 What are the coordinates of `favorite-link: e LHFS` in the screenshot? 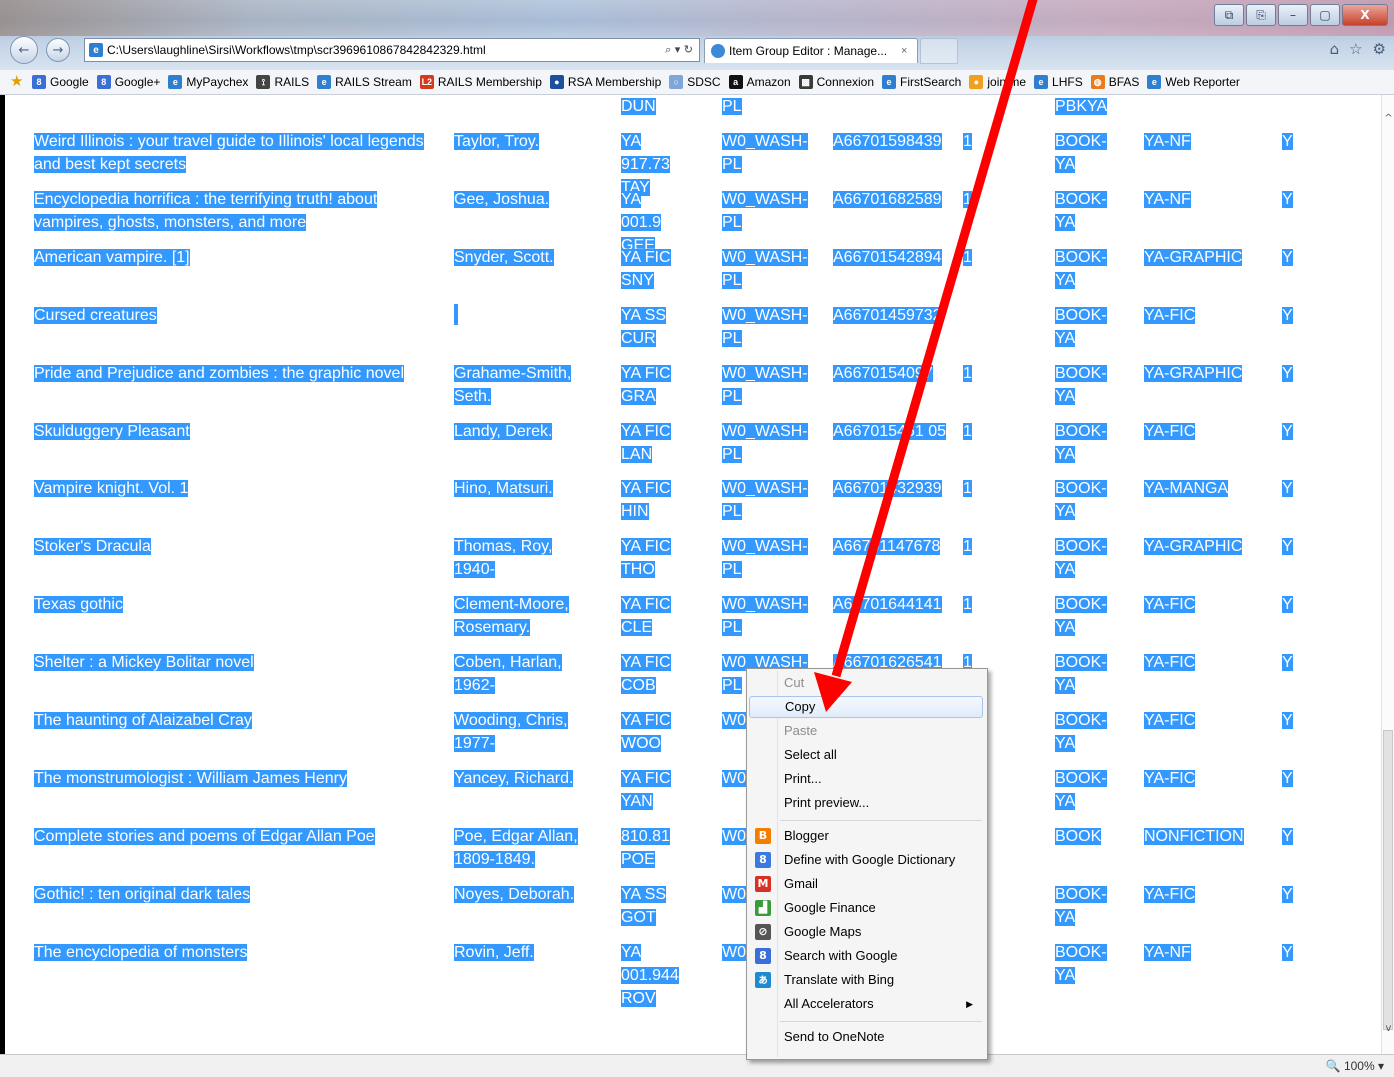 It's located at (1058, 82).